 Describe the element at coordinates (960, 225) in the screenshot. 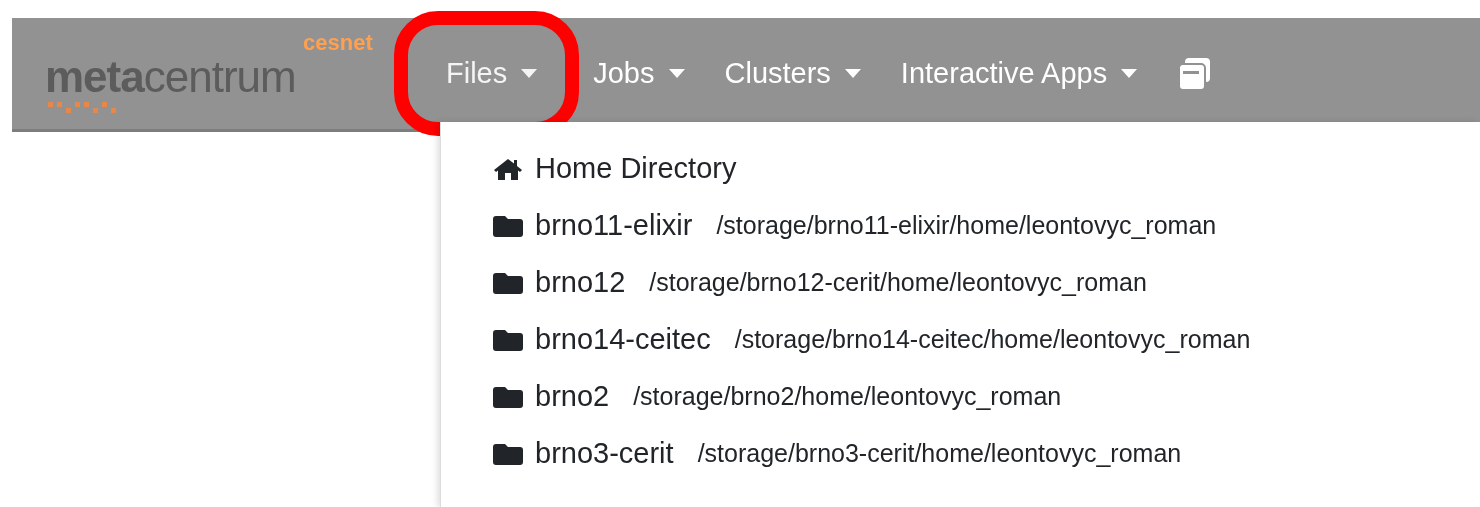

I see `menu-item: brno11-elixir /storage/brno11-elixir/home/leontovyc_roman` at that location.